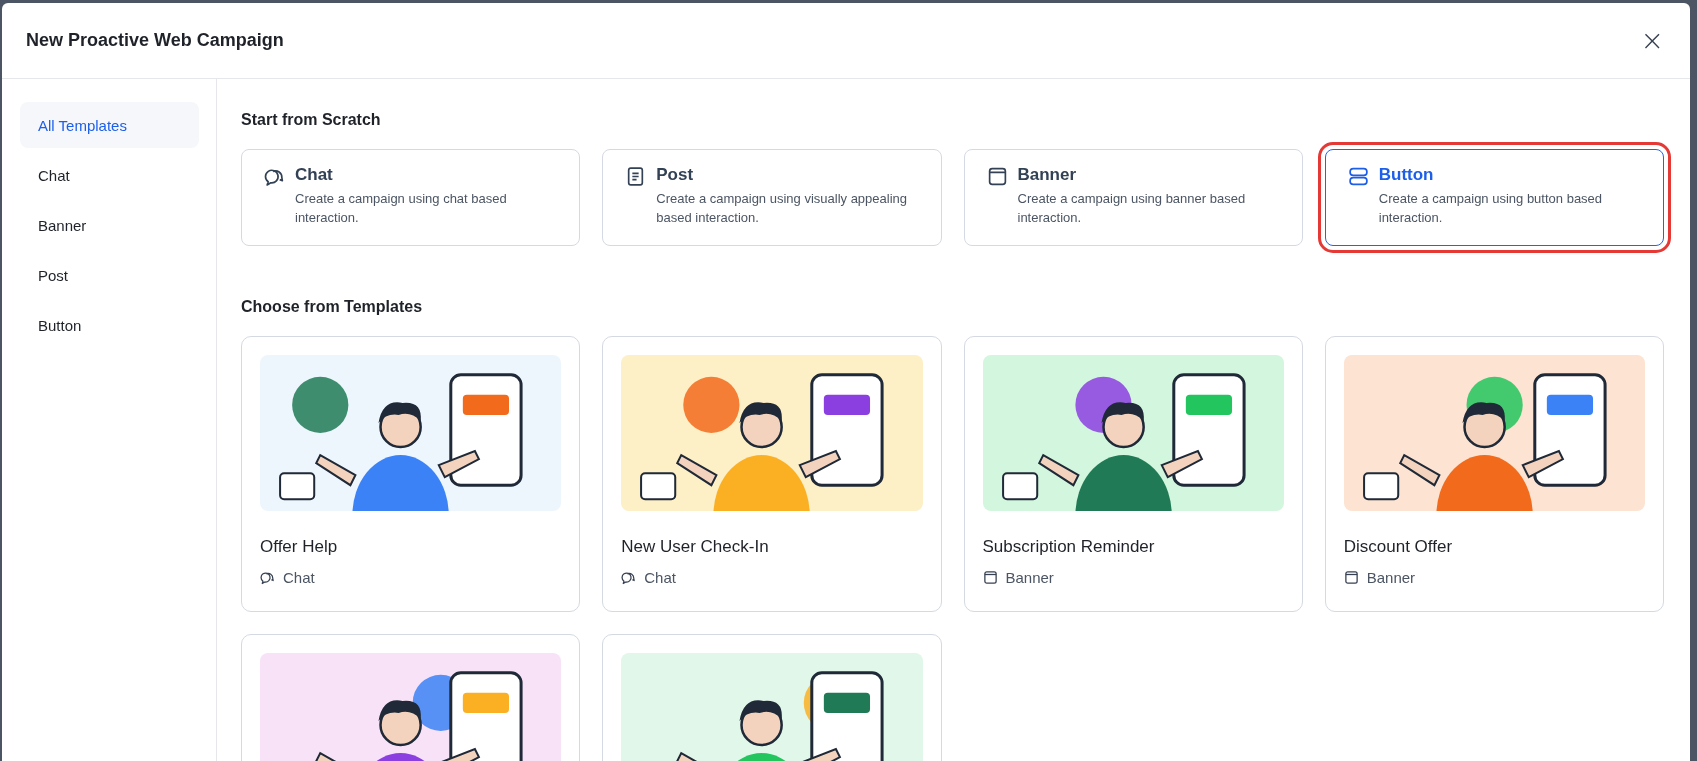 This screenshot has width=1697, height=761. What do you see at coordinates (772, 474) in the screenshot?
I see `template-card: New User Check-In Chat` at bounding box center [772, 474].